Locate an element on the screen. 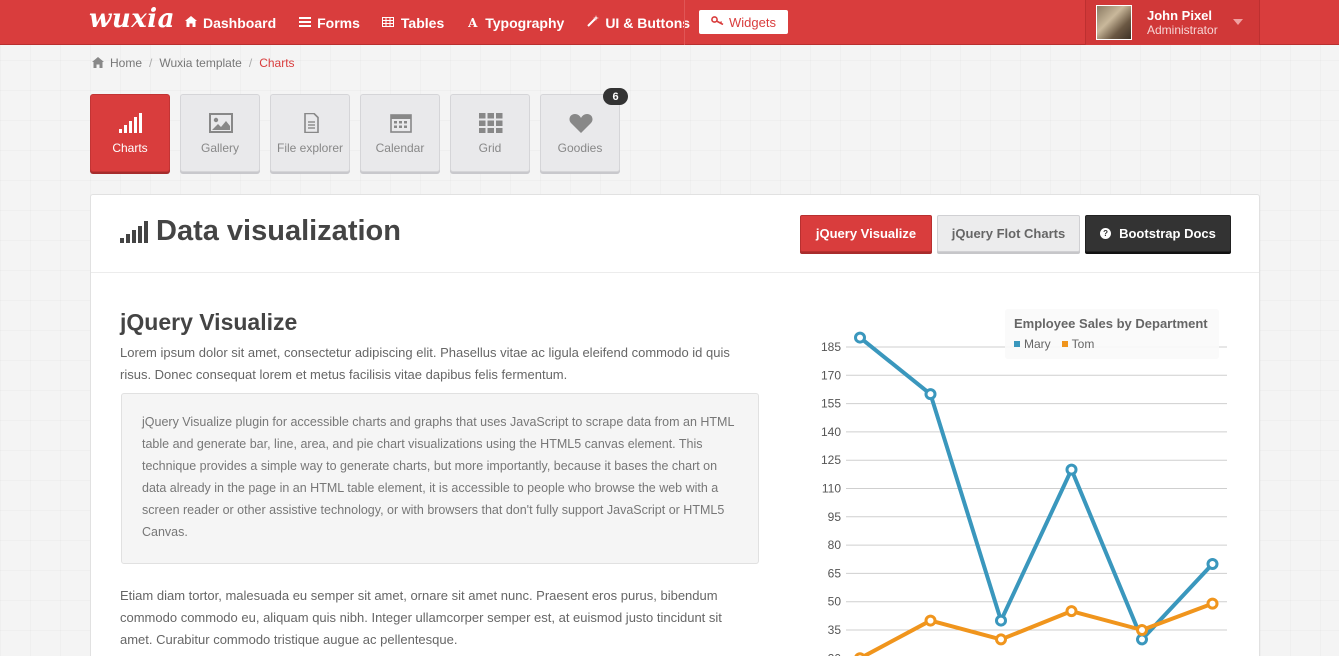  widgets-label: Widgets is located at coordinates (752, 22).